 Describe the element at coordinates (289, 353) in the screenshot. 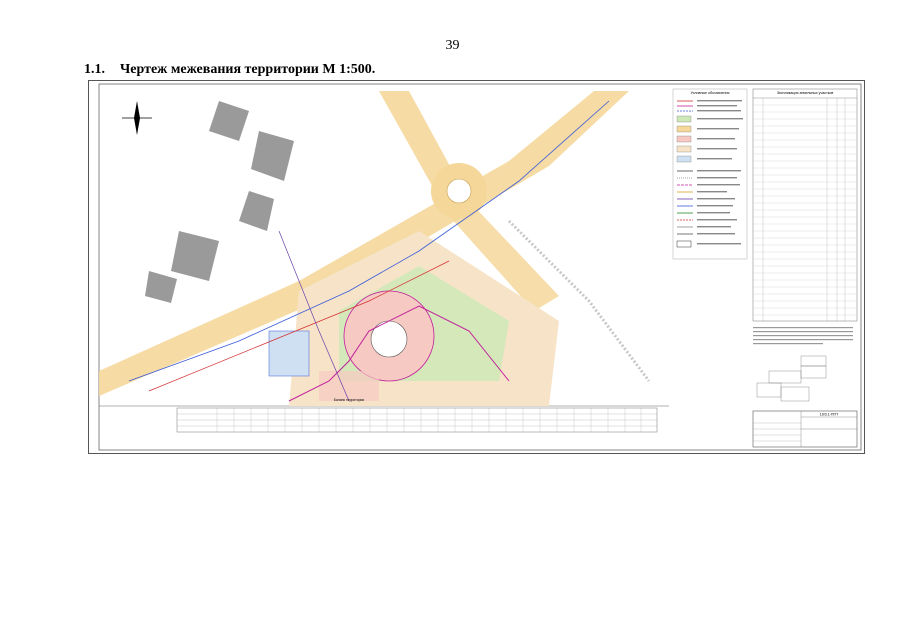

I see `zone-blue` at that location.